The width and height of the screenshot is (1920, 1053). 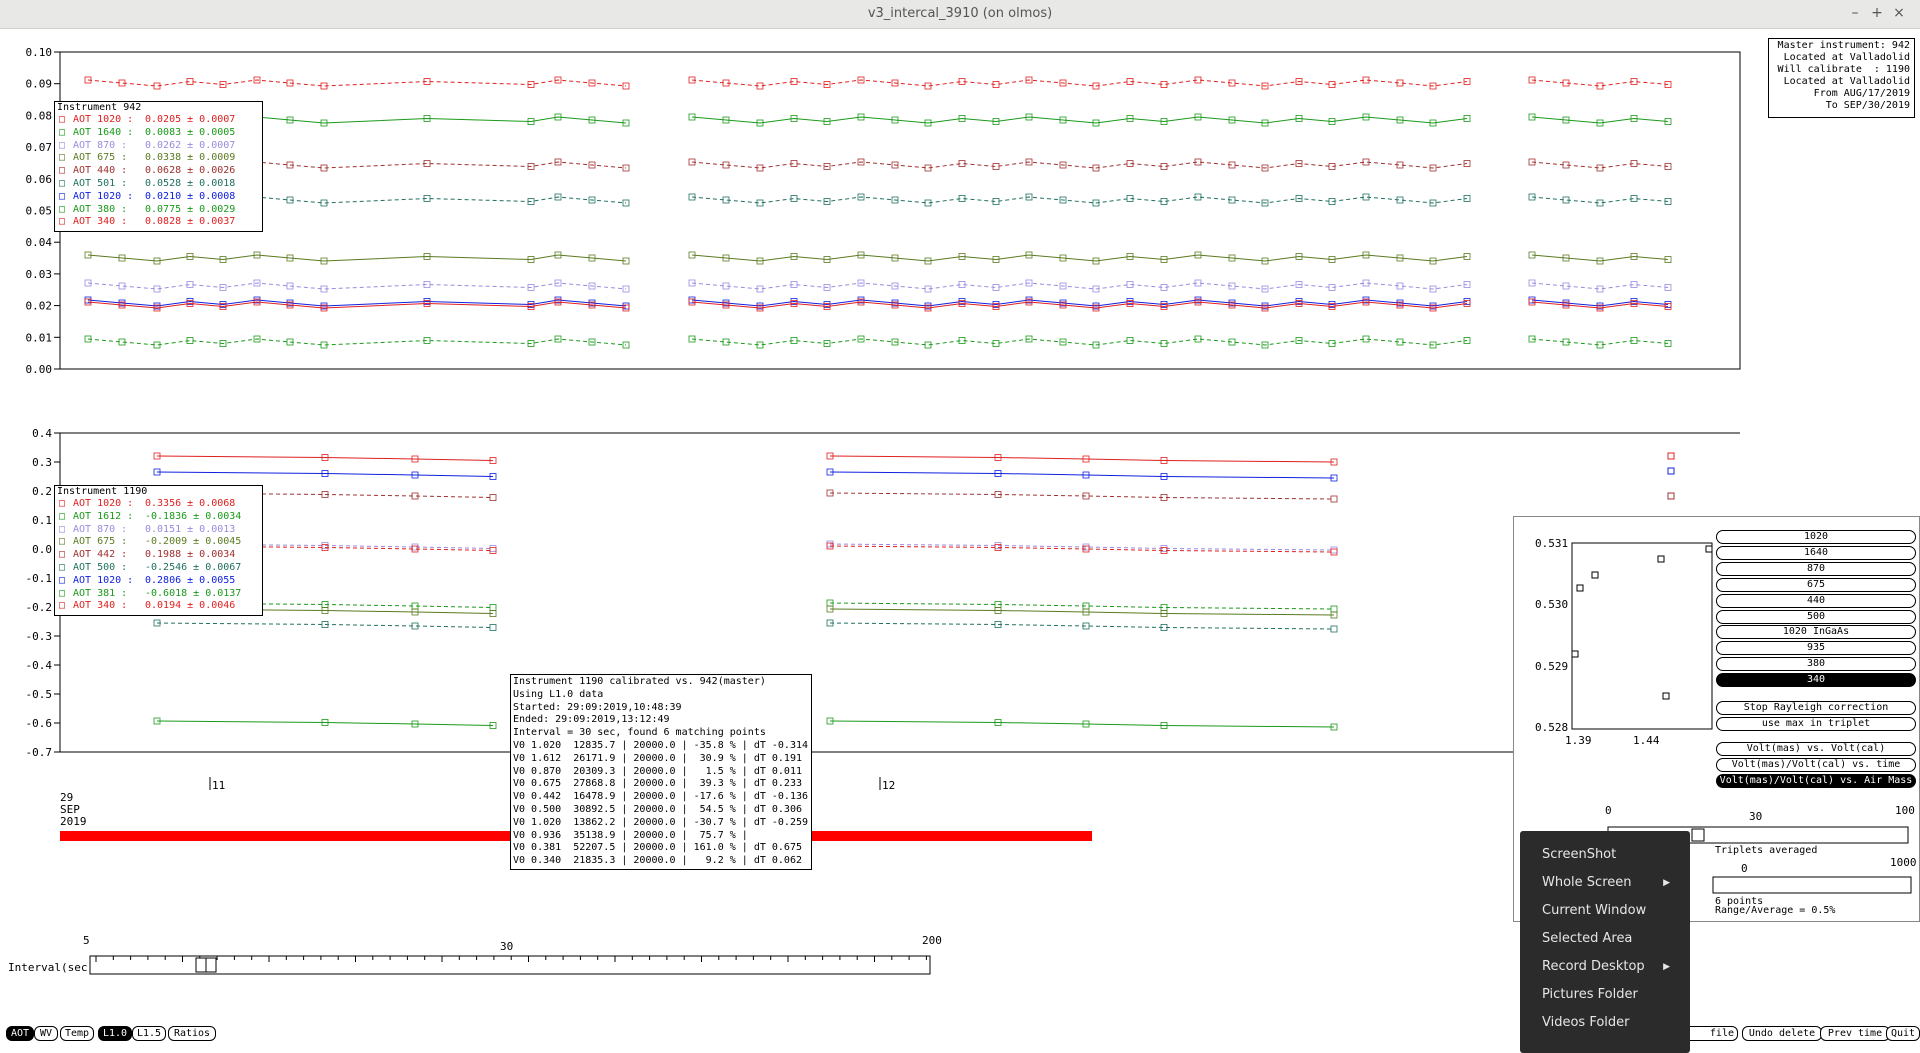 I want to click on range-slider-track, so click(x=1812, y=885).